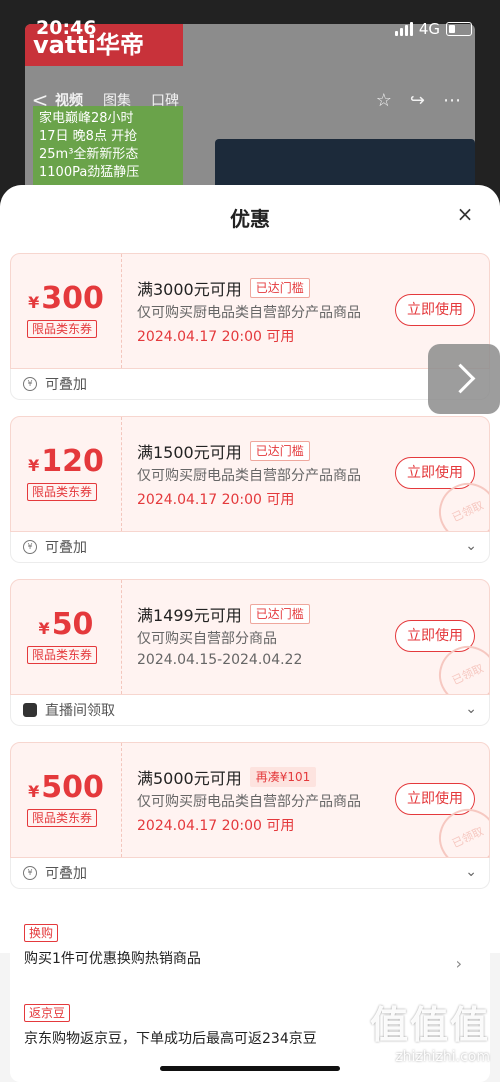 The height and width of the screenshot is (1082, 500). Describe the element at coordinates (417, 100) in the screenshot. I see `share-icon: ↪` at that location.